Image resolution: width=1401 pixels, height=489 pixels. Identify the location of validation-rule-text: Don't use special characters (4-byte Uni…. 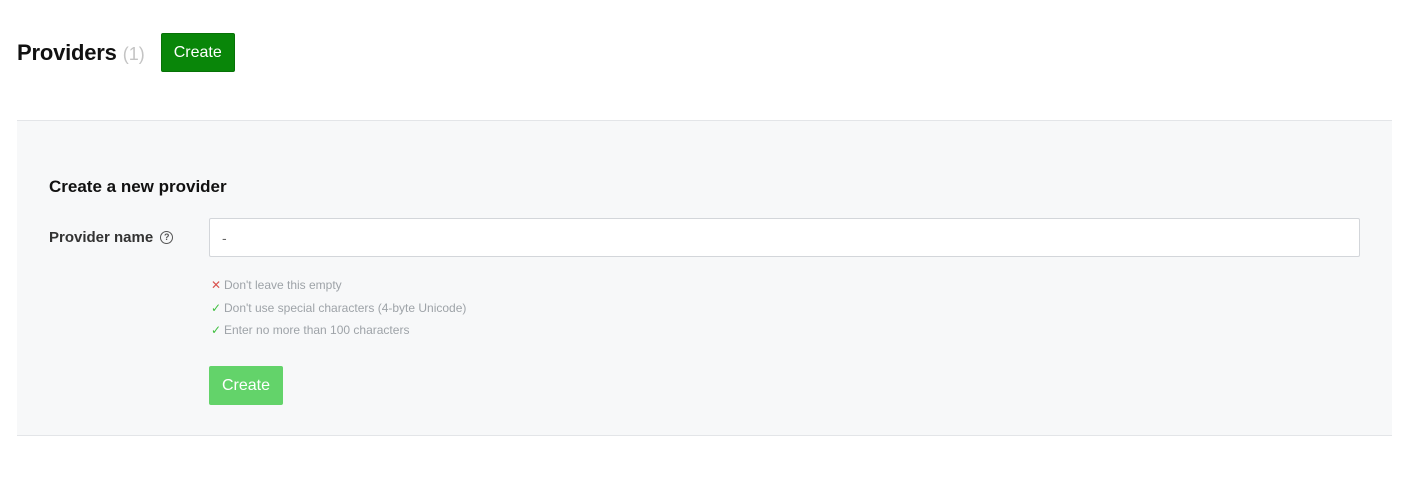
(345, 307).